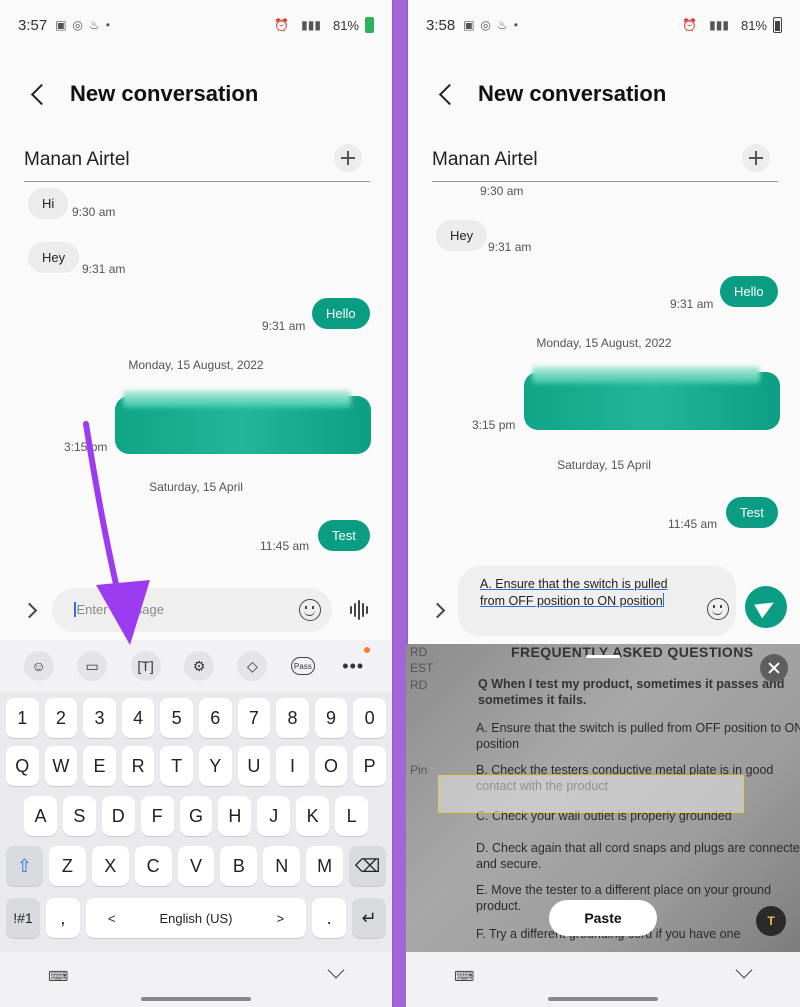 The height and width of the screenshot is (1007, 800). I want to click on key-4: 4, so click(138, 718).